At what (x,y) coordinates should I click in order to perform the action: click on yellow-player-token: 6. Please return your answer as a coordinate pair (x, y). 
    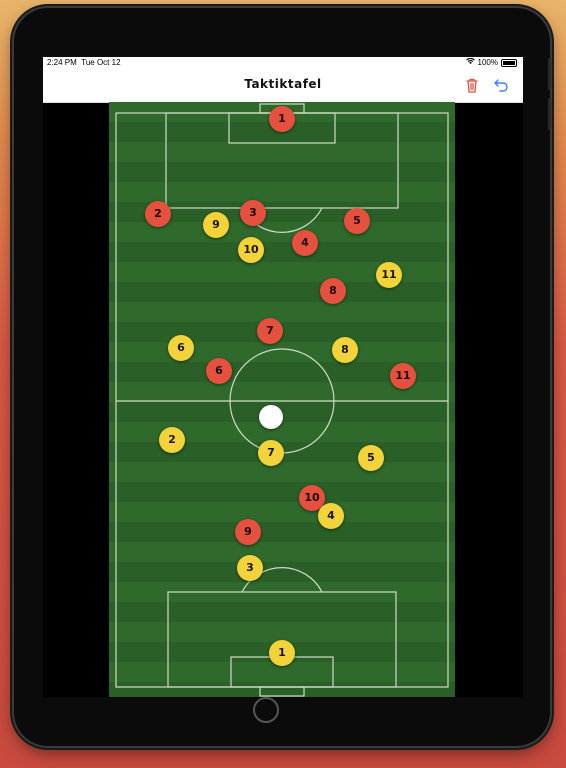
    Looking at the image, I should click on (181, 348).